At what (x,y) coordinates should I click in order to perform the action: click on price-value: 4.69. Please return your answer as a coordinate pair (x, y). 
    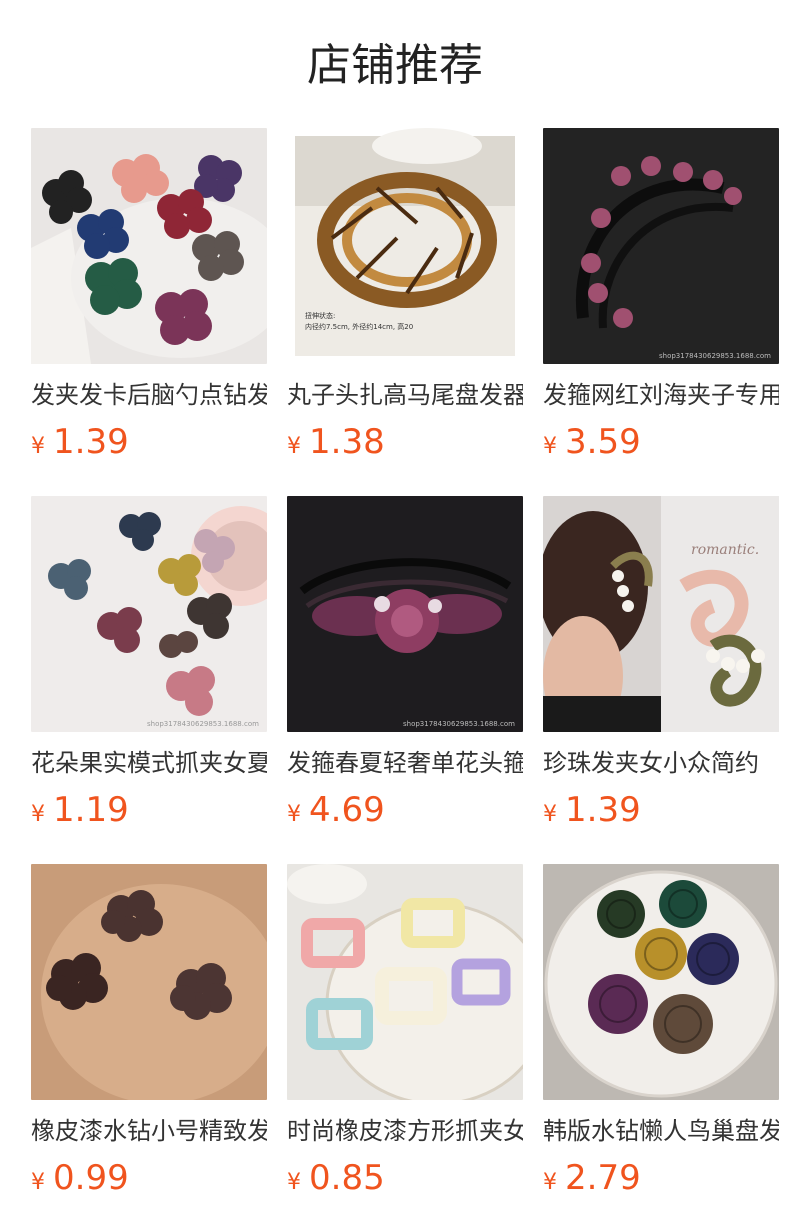
    Looking at the image, I should click on (347, 810).